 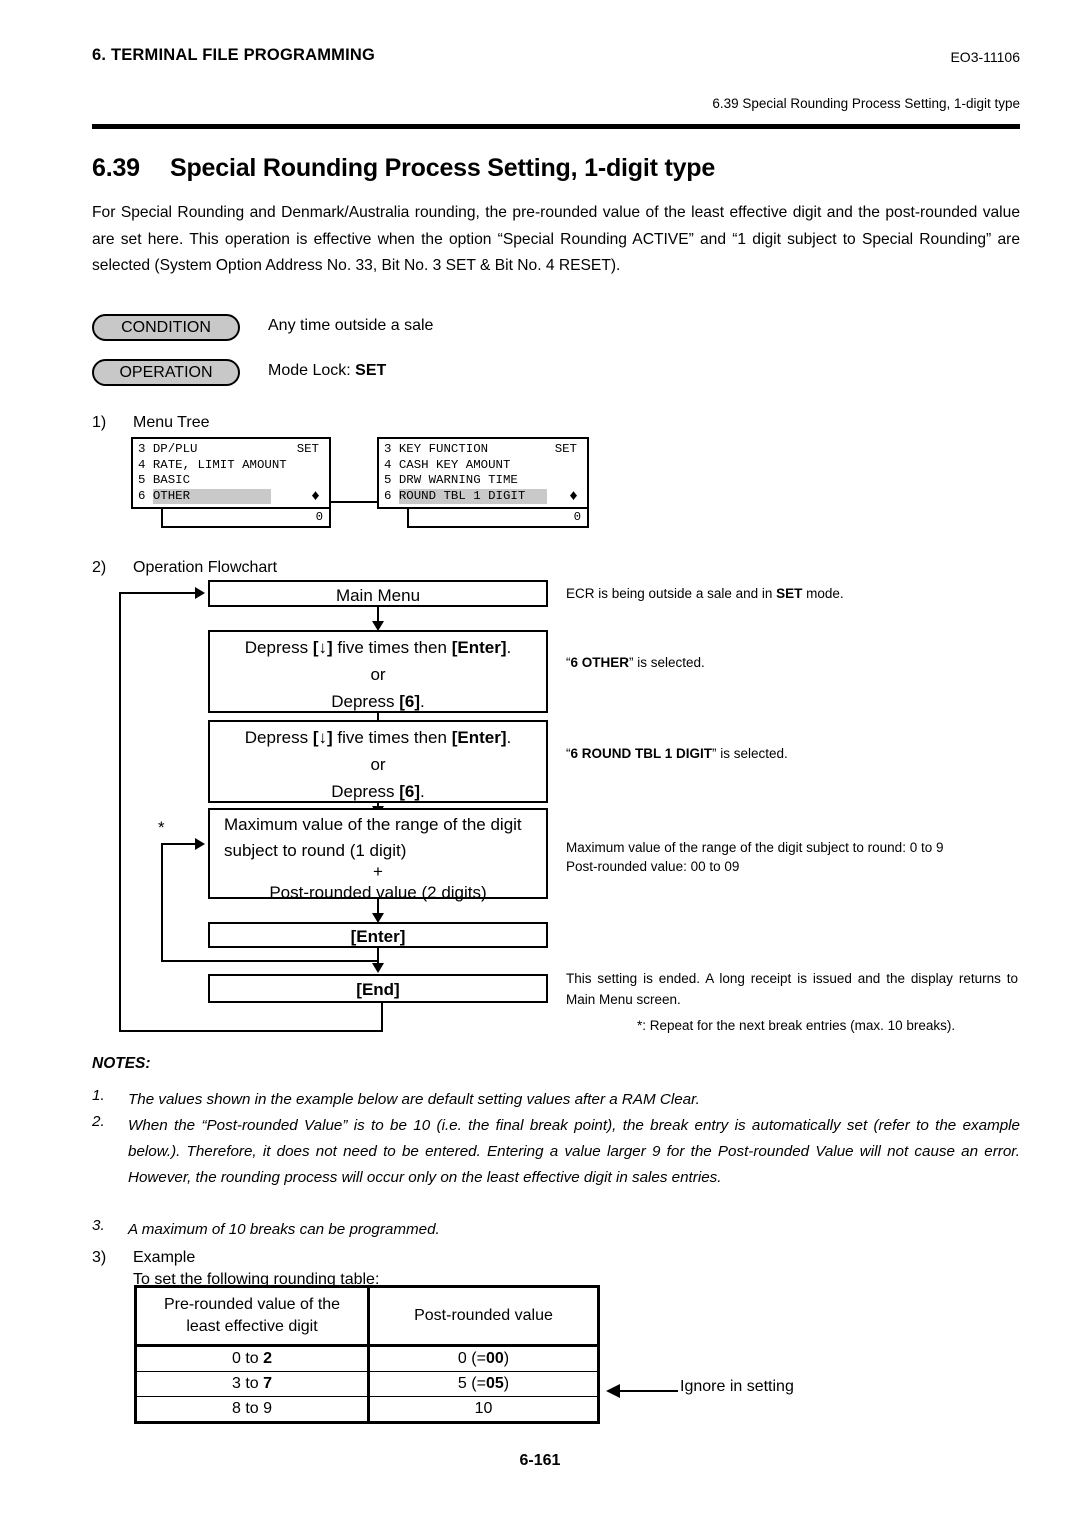 What do you see at coordinates (483, 450) in the screenshot?
I see `lcd-row: 3 KEY FUNCTION SET` at bounding box center [483, 450].